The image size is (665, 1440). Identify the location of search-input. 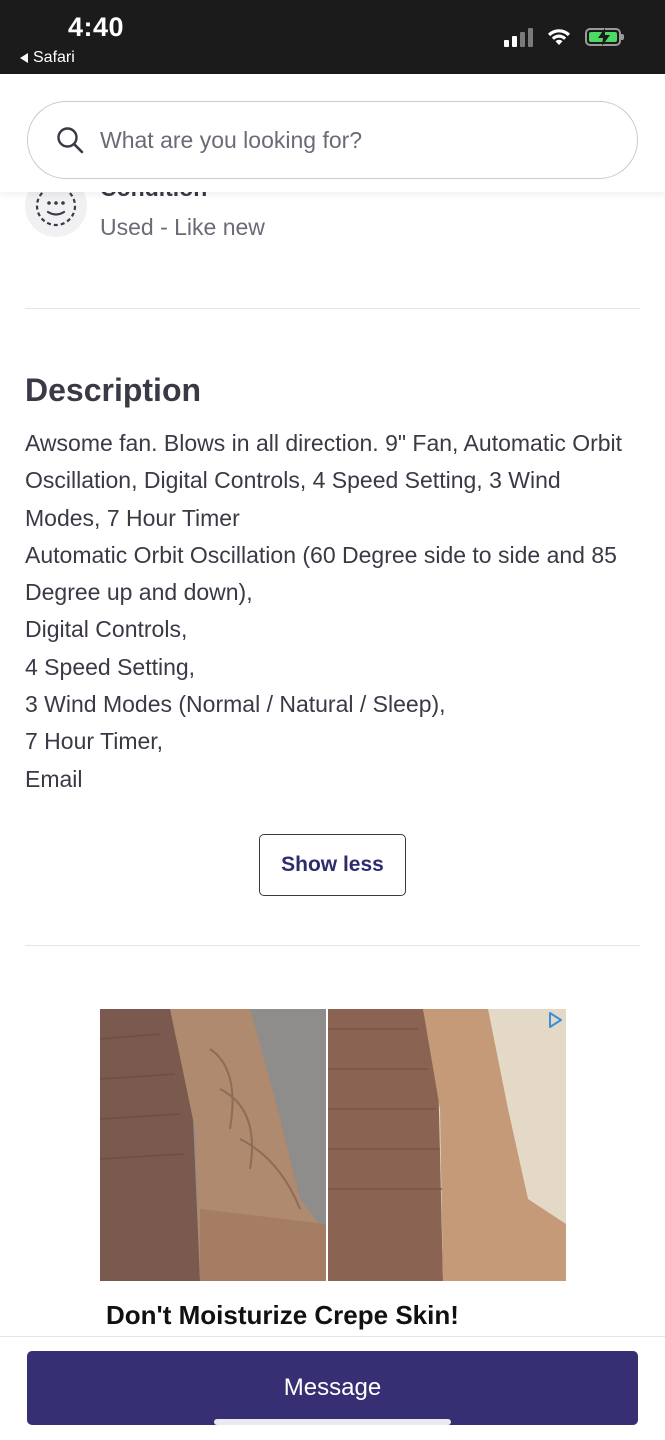
(340, 140).